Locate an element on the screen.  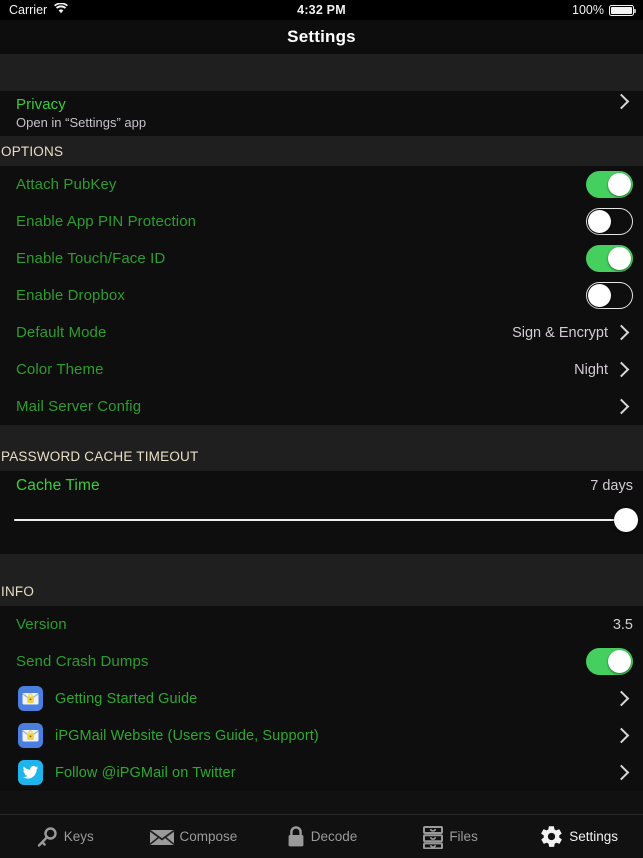
row-attach-pubkey: Attach PubKey is located at coordinates (321, 184).